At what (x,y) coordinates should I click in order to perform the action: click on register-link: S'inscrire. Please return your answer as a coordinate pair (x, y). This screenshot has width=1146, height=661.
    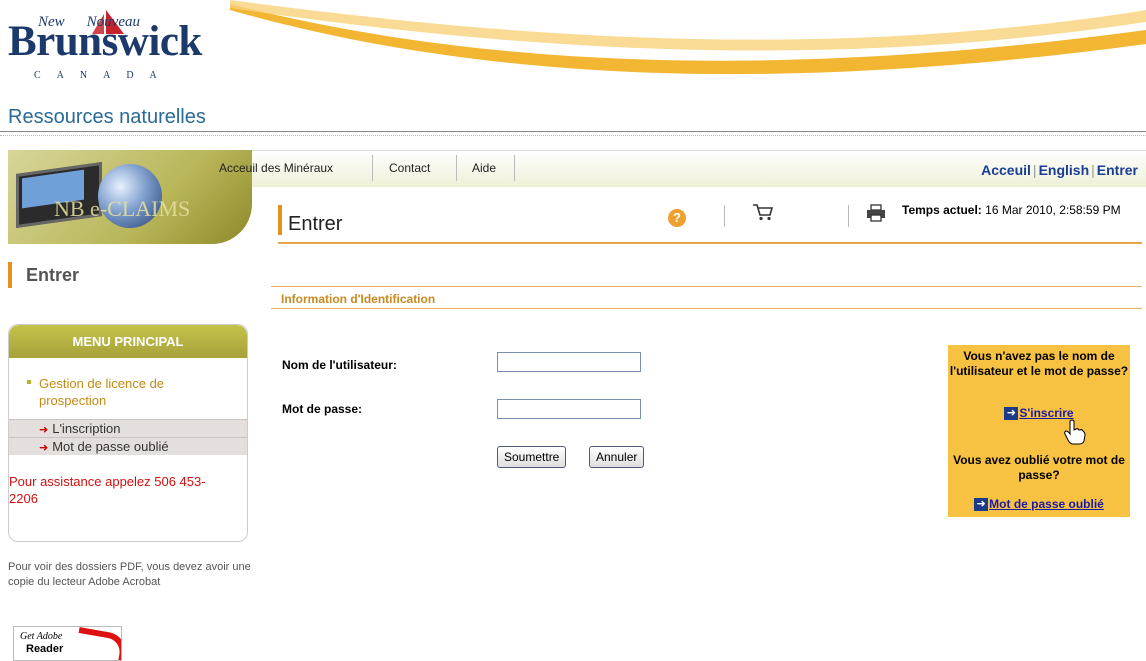
    Looking at the image, I should click on (1046, 413).